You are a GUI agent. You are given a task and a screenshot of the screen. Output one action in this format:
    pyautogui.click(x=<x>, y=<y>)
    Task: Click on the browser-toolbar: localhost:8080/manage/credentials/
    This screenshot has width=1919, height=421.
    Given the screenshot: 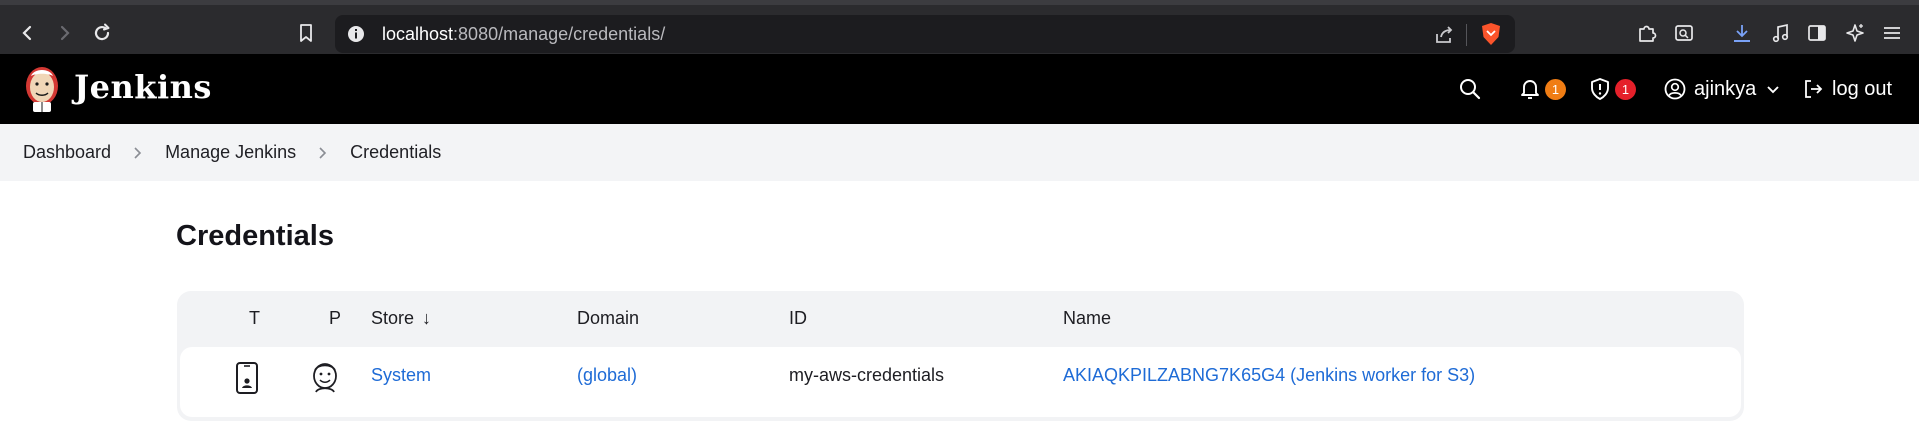 What is the action you would take?
    pyautogui.click(x=959, y=27)
    